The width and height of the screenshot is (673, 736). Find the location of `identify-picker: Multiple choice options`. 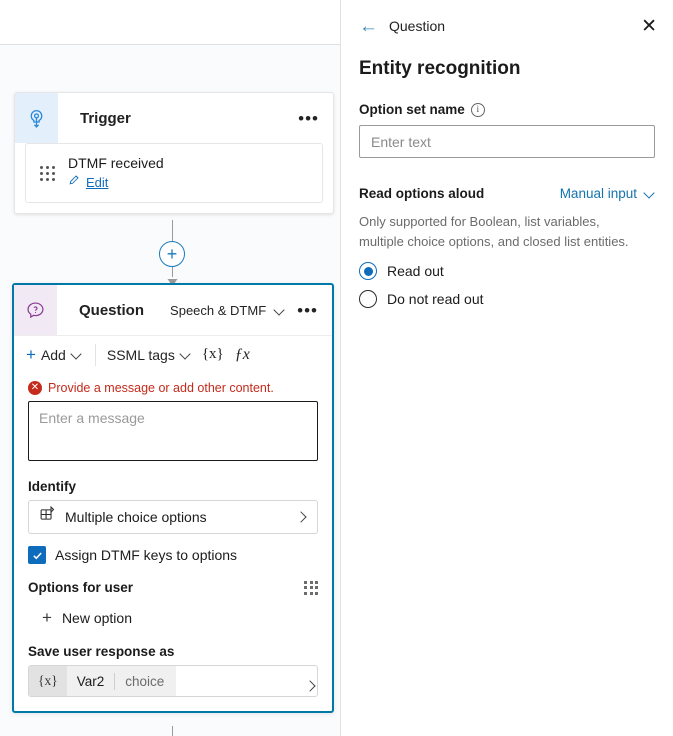

identify-picker: Multiple choice options is located at coordinates (173, 517).